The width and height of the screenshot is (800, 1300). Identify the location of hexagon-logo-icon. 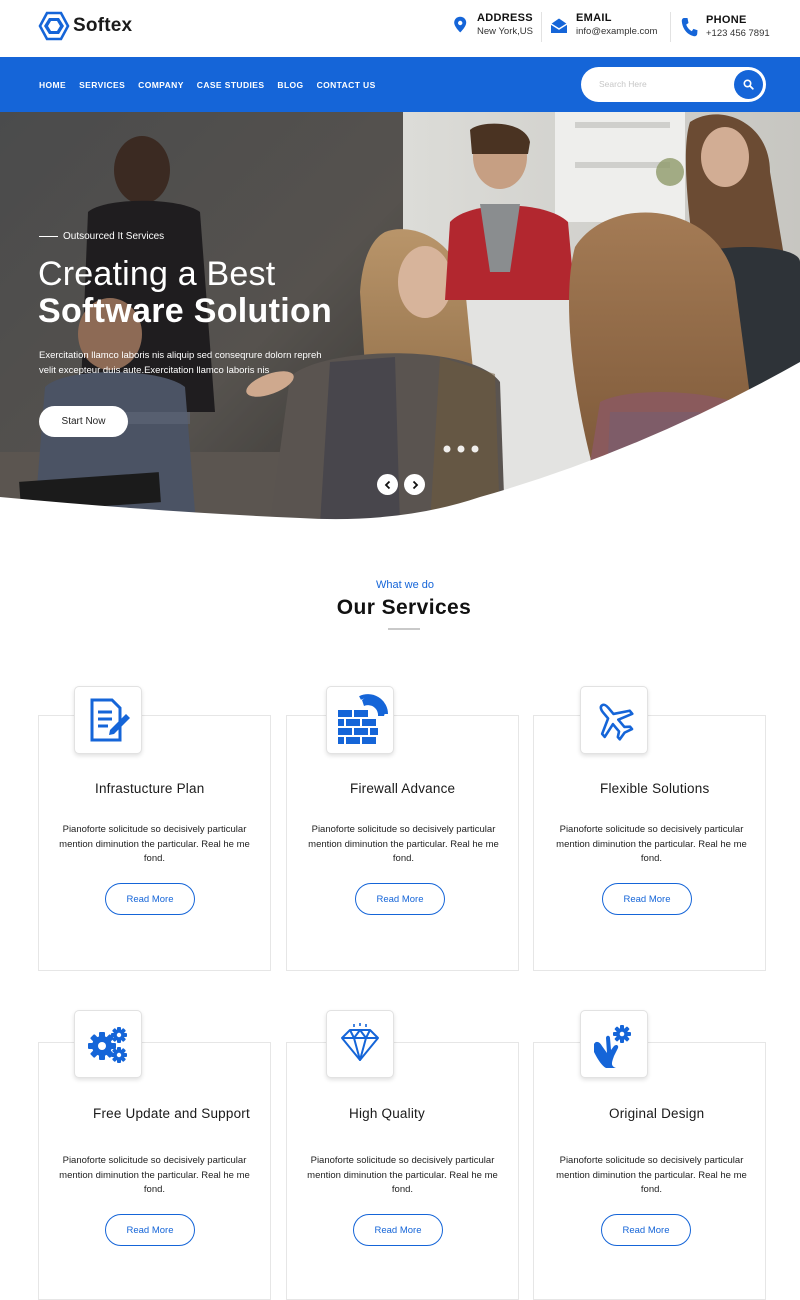
(54, 26).